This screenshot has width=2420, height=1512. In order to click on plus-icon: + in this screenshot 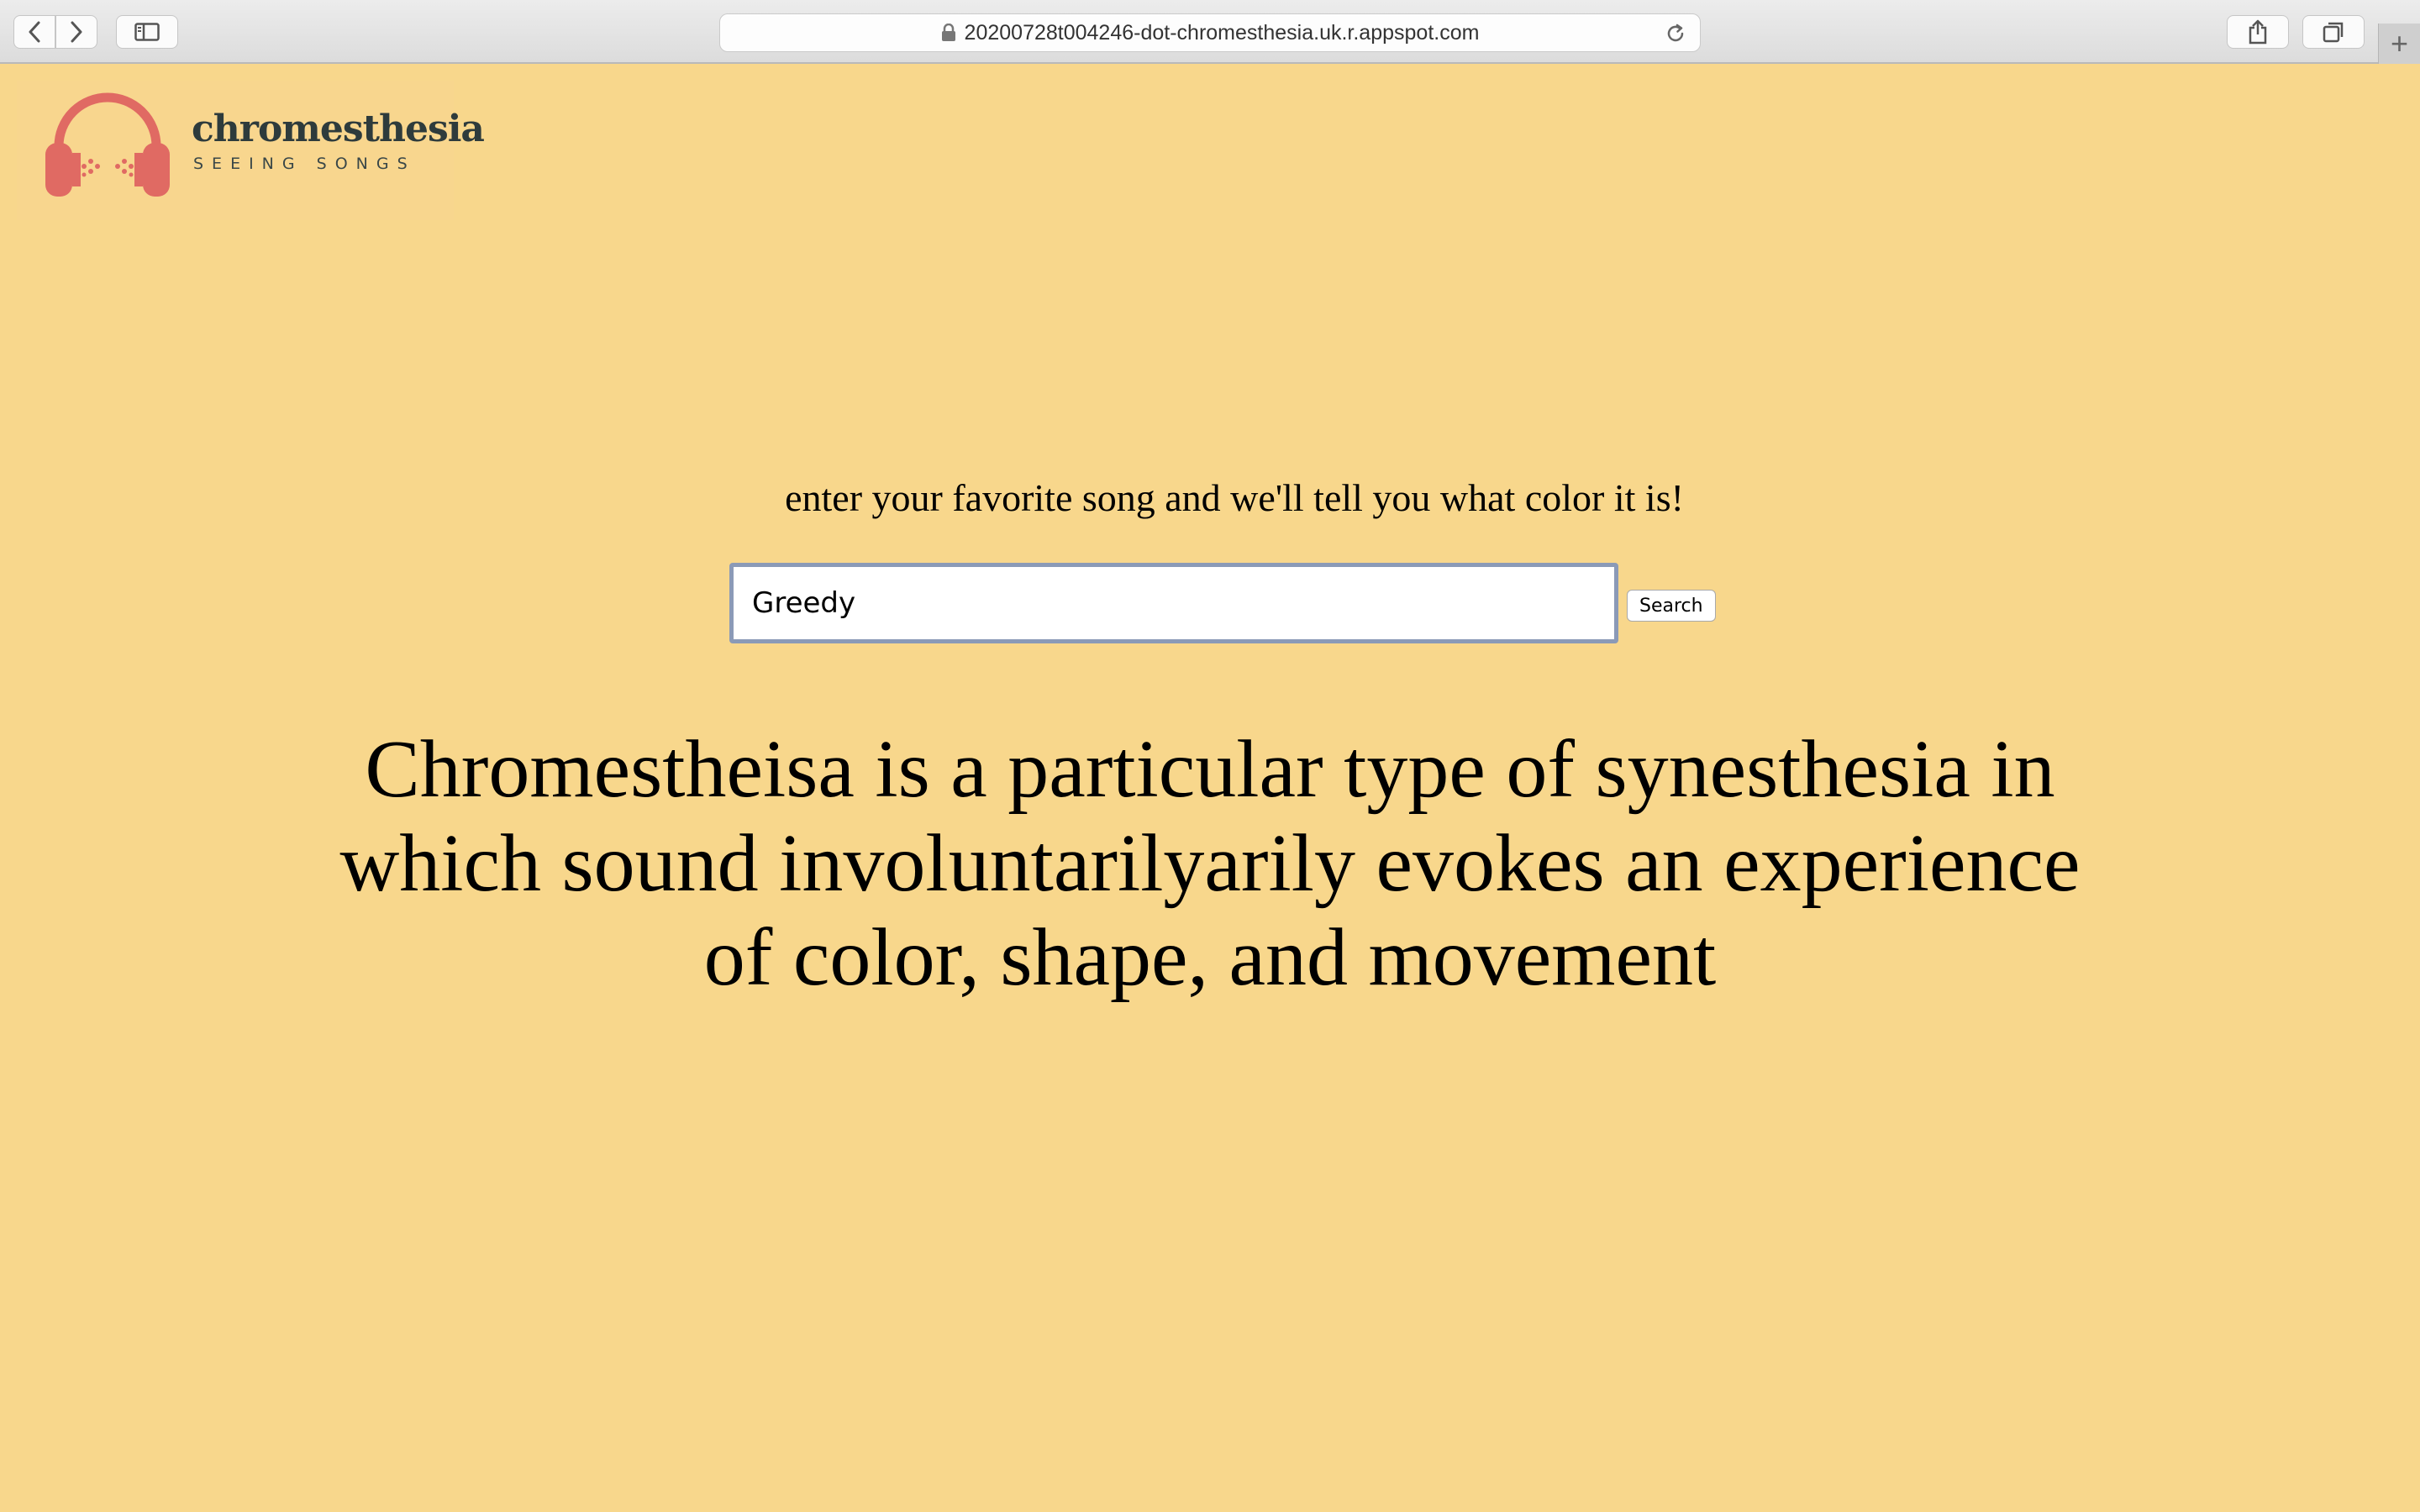, I will do `click(2399, 43)`.